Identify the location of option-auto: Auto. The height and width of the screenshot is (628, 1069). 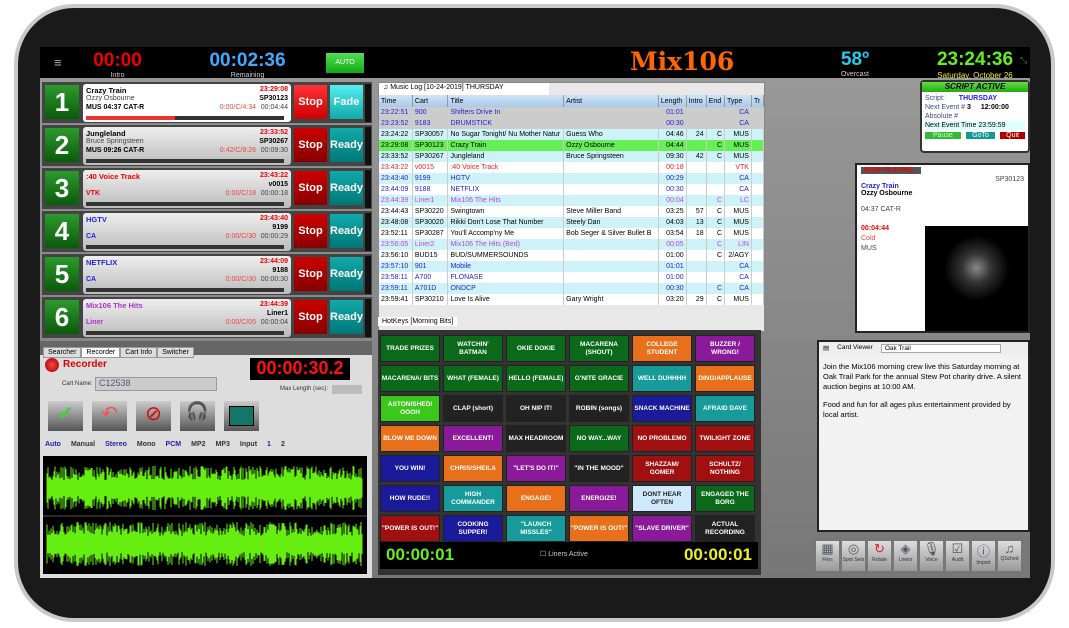
(53, 444).